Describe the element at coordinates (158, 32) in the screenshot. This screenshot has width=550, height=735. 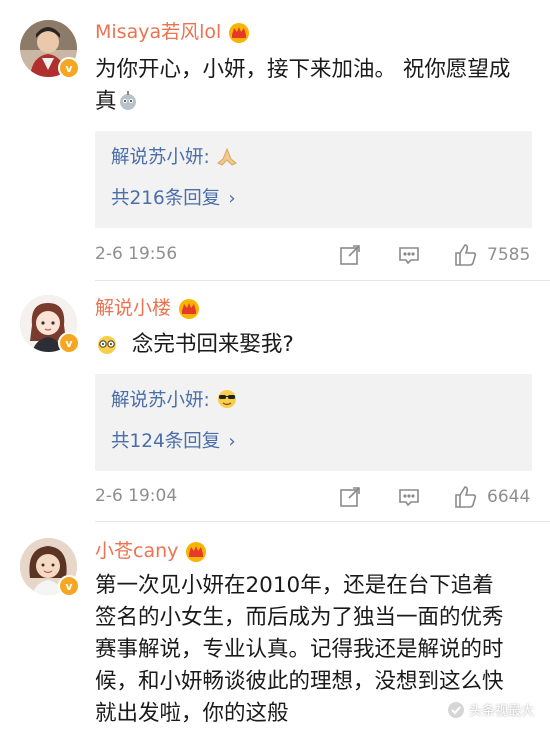
I see `username: Misaya若风lol` at that location.